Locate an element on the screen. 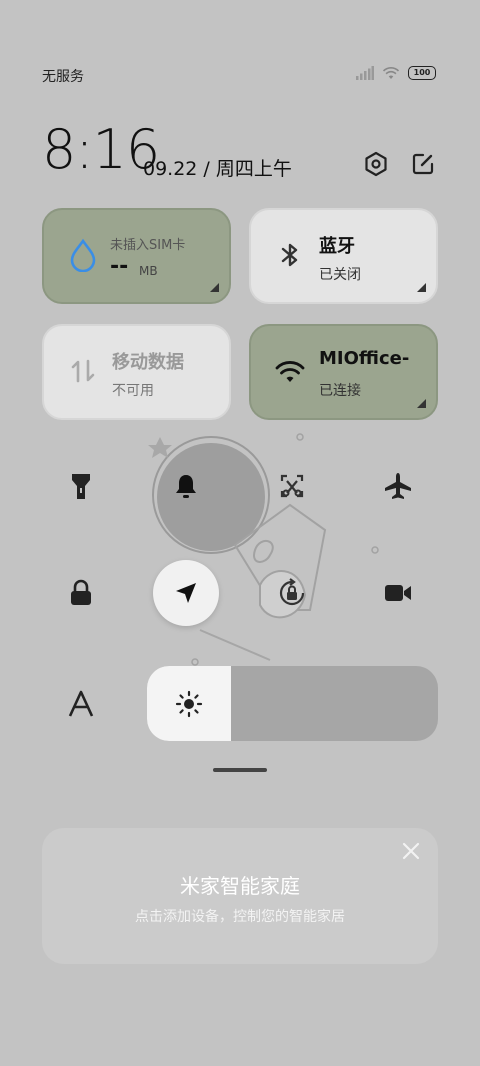  flashlight-toggle is located at coordinates (81, 486).